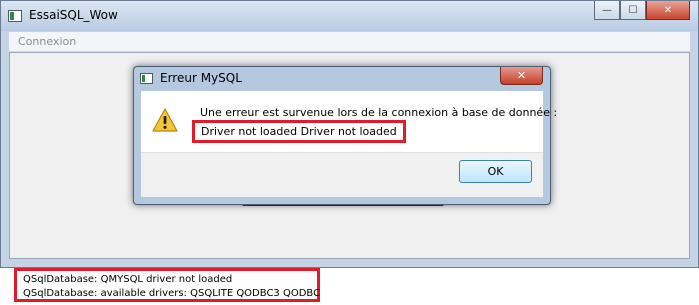  I want to click on error-message-line2: Driver not loaded Driver not loaded, so click(299, 131).